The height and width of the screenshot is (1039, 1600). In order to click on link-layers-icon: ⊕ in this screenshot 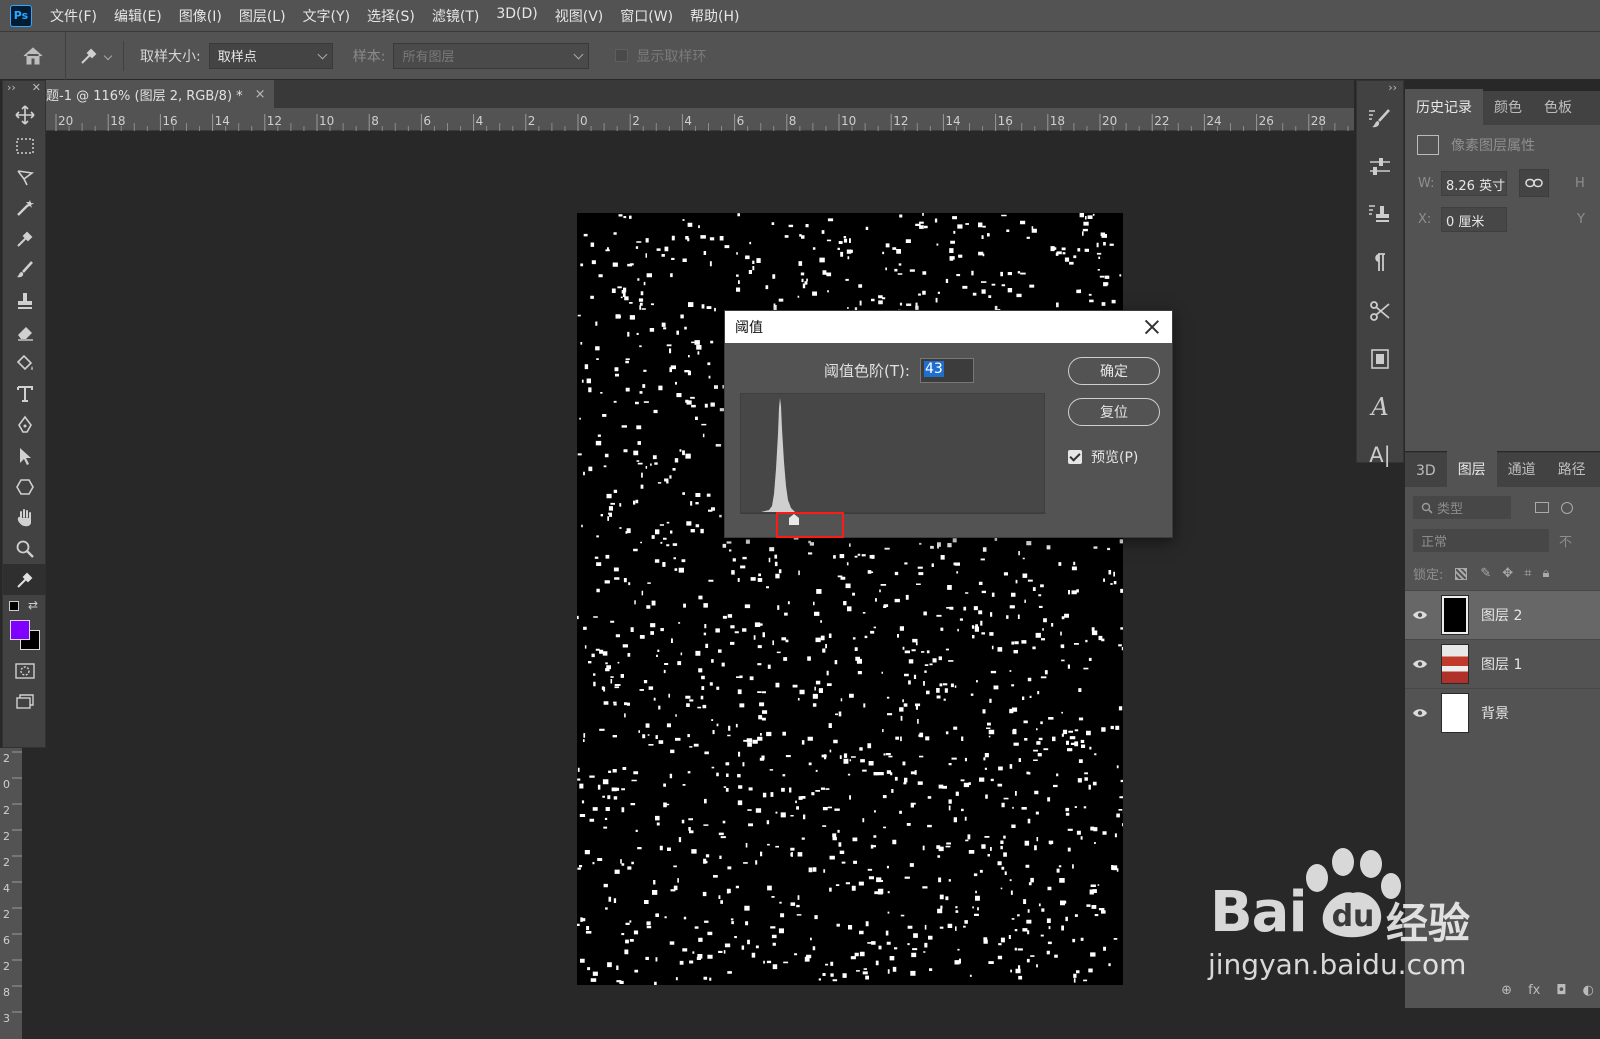, I will do `click(1506, 990)`.